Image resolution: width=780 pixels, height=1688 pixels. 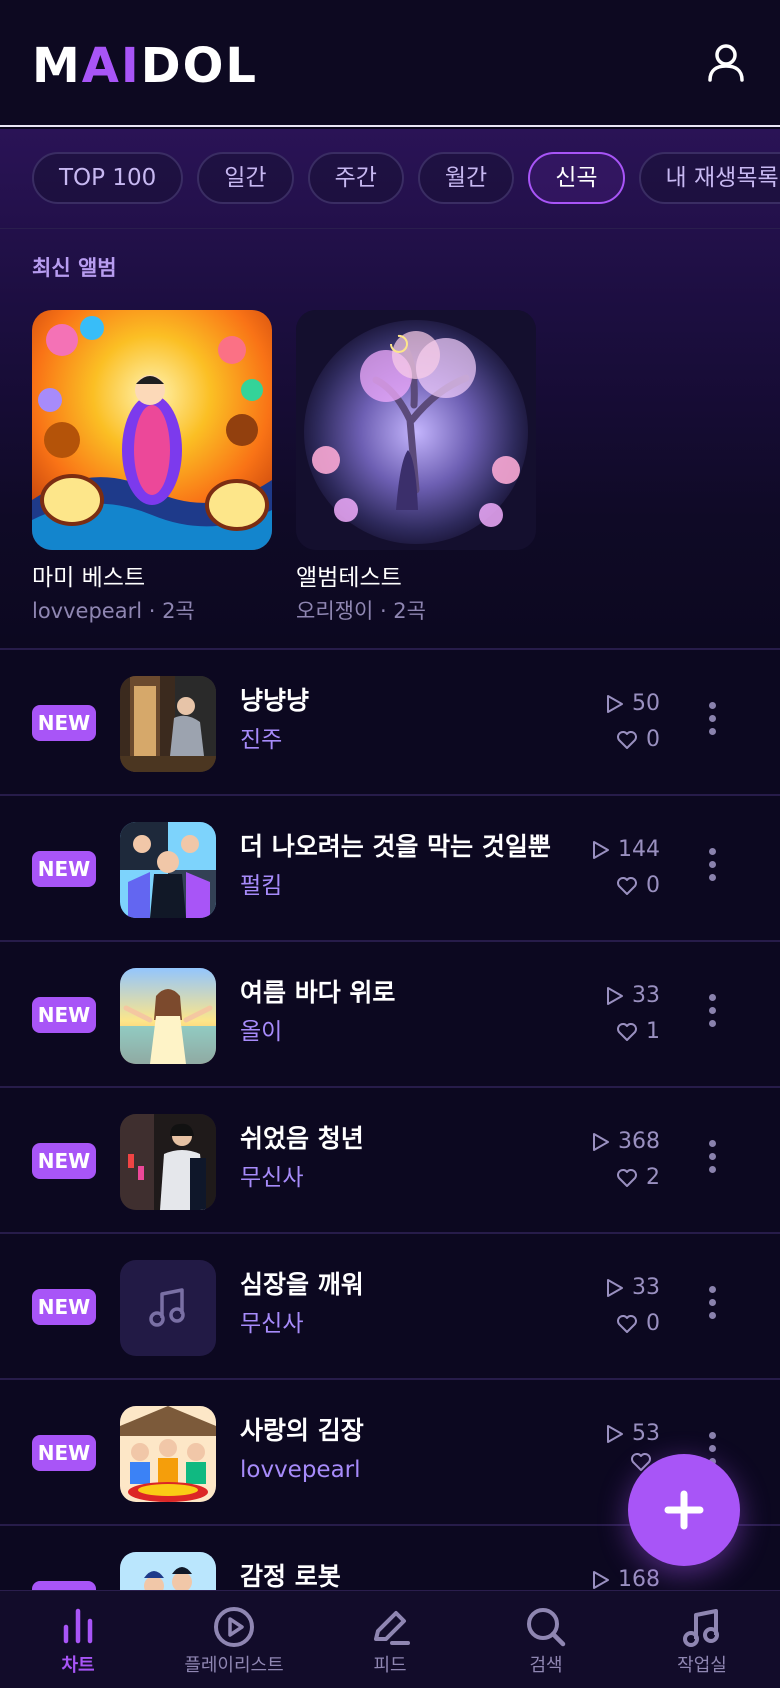 What do you see at coordinates (390, 63) in the screenshot?
I see `top-header: MAIDOL` at bounding box center [390, 63].